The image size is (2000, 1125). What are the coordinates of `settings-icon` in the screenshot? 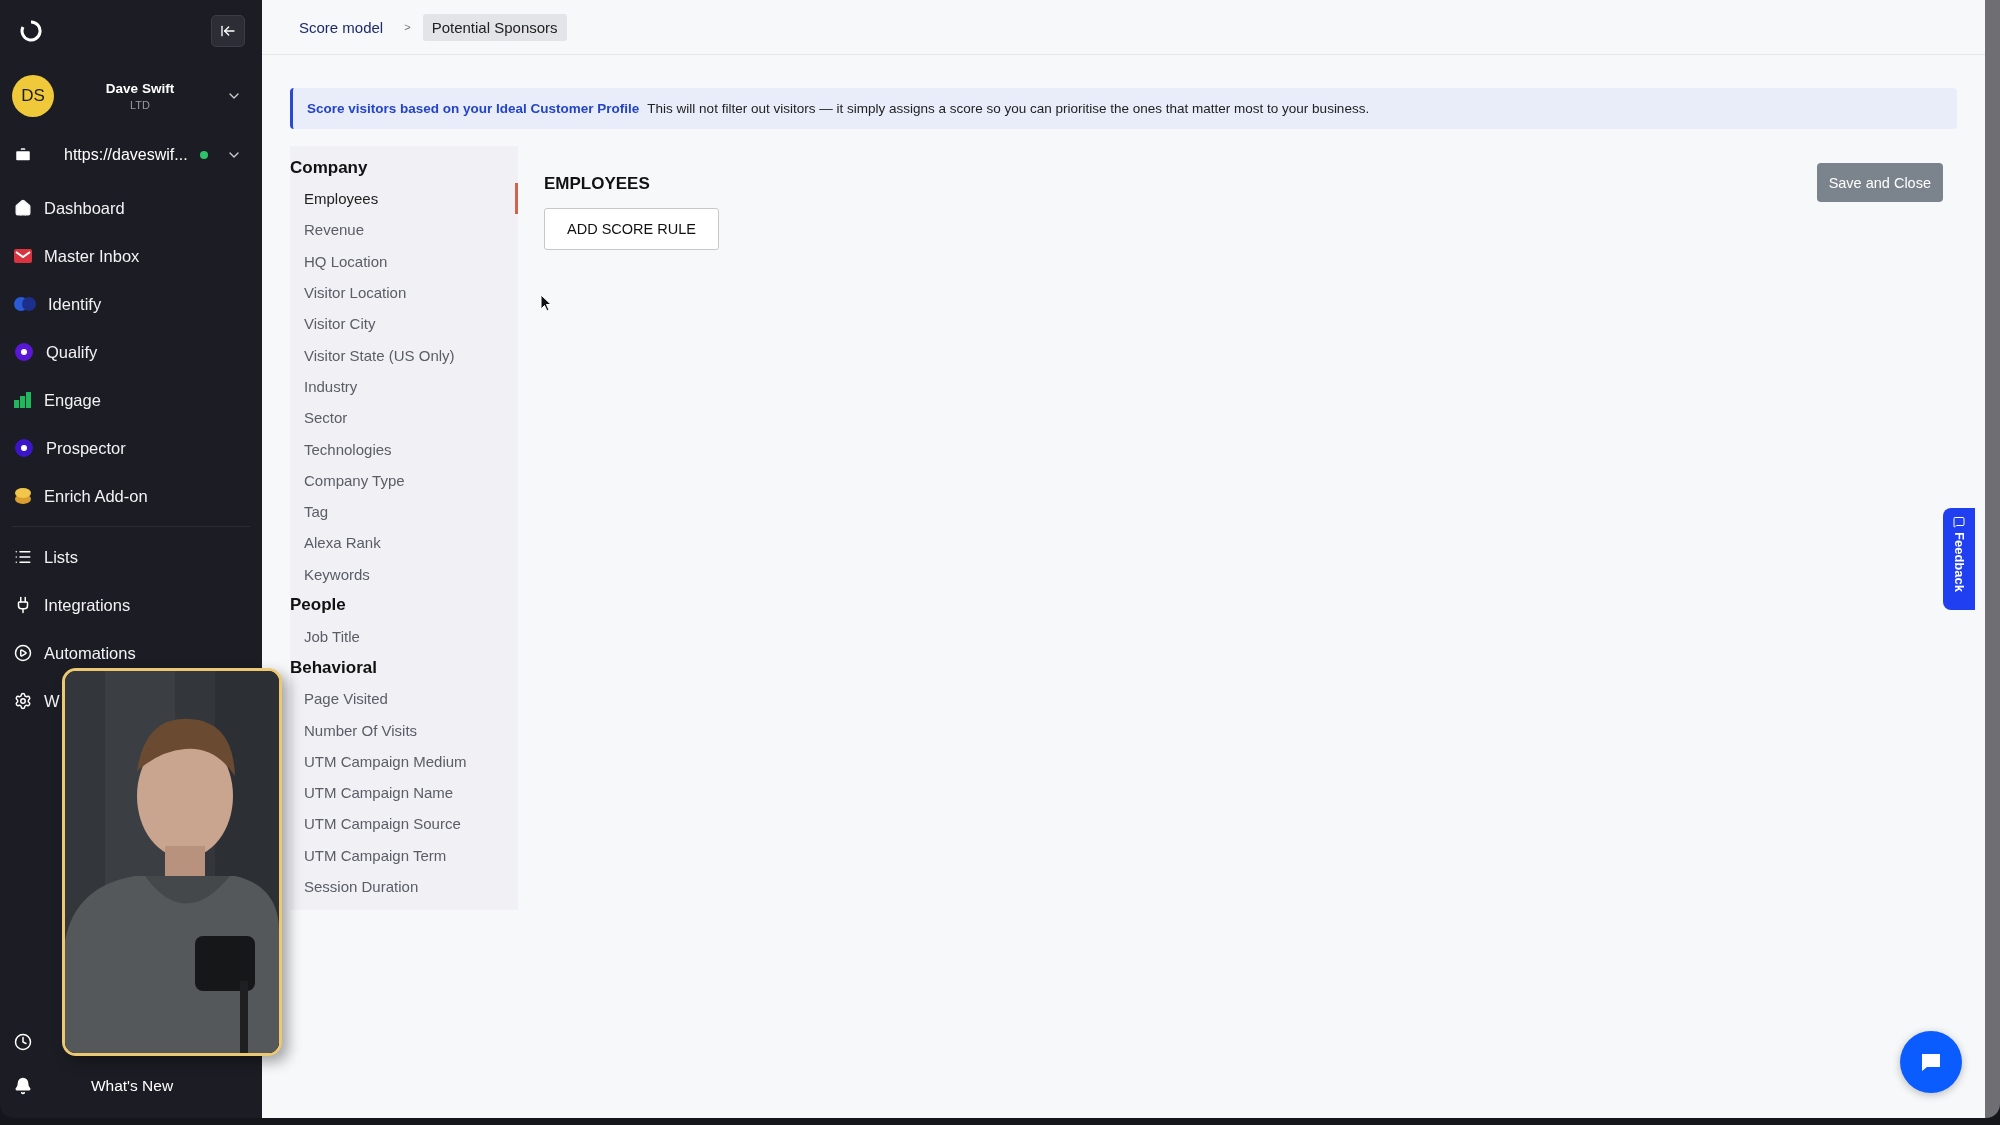 It's located at (23, 701).